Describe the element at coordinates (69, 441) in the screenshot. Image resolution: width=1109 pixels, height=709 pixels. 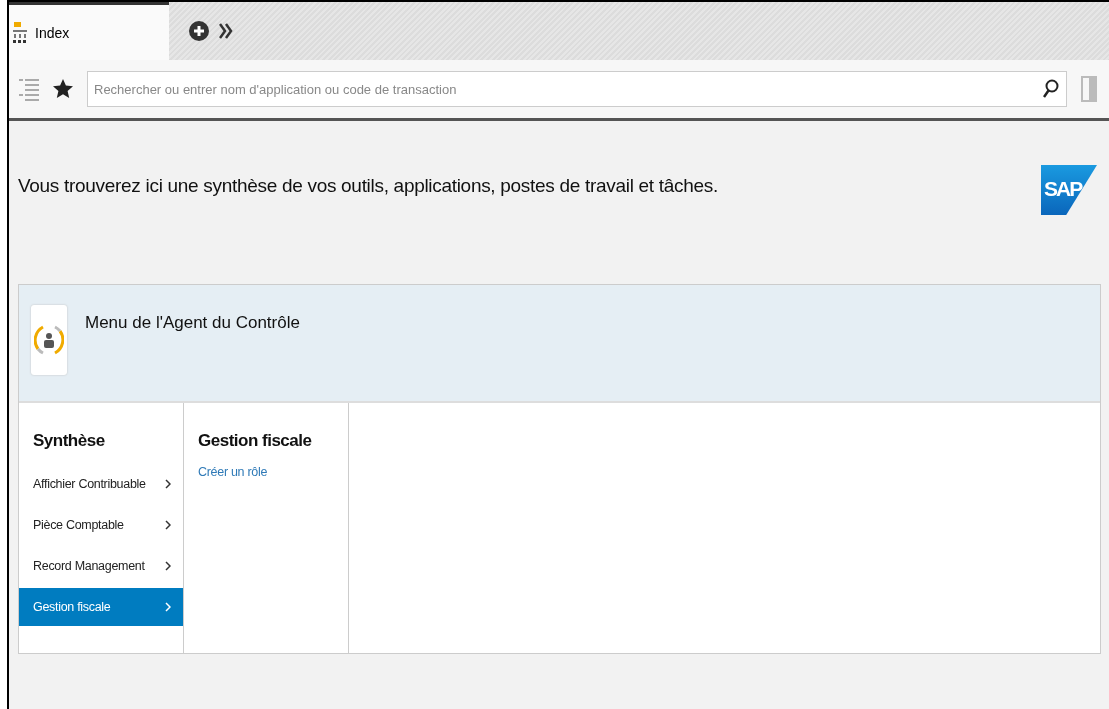
I see `column-title: Synthèse` at that location.